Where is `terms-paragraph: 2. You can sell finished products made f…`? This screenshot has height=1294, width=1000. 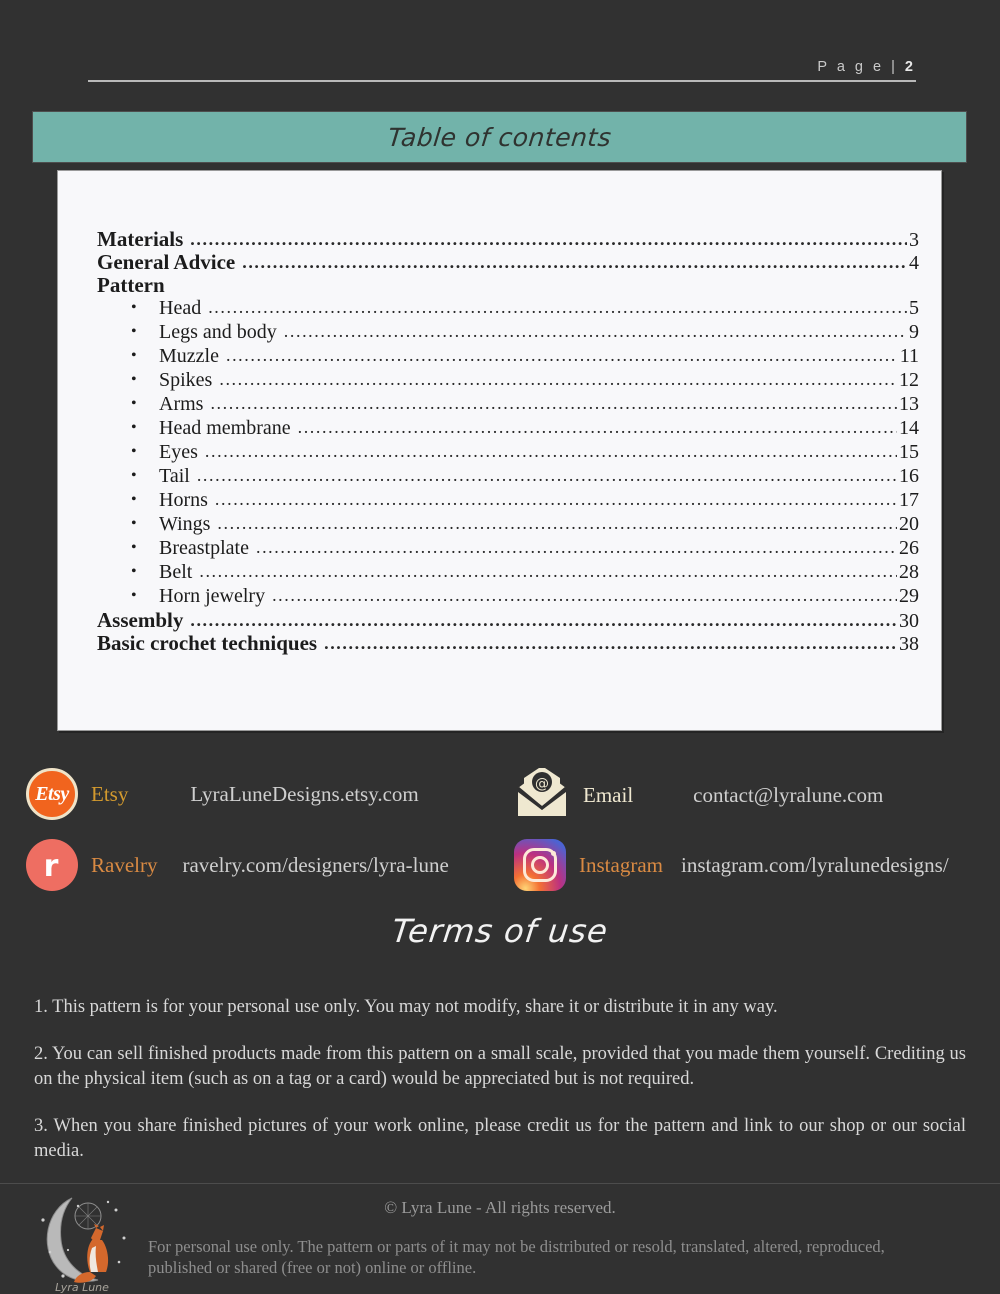 terms-paragraph: 2. You can sell finished products made f… is located at coordinates (500, 1066).